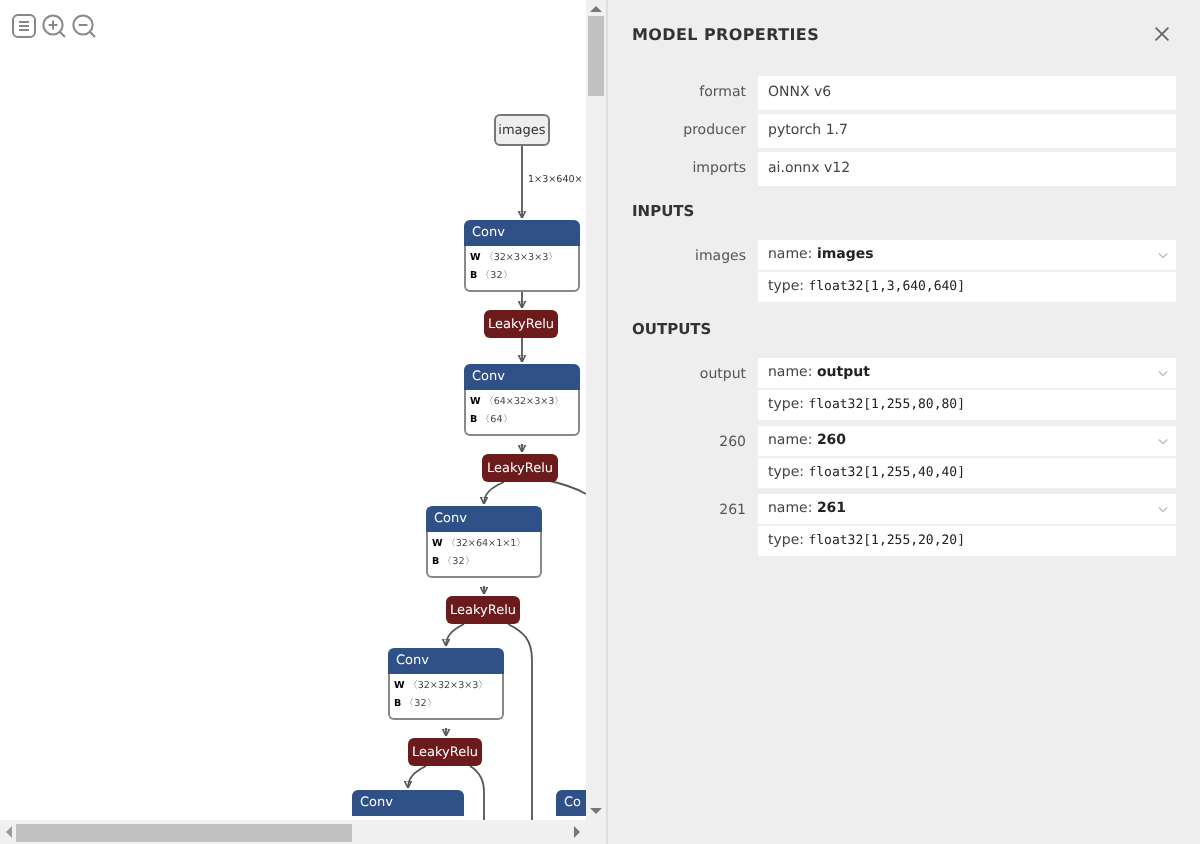 The height and width of the screenshot is (844, 1200). I want to click on close-icon, so click(1162, 34).